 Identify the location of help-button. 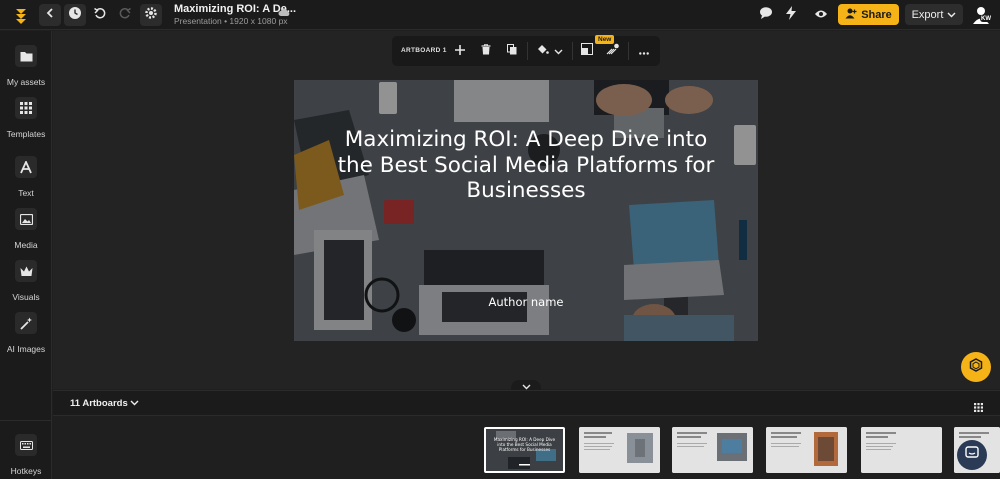
(976, 367).